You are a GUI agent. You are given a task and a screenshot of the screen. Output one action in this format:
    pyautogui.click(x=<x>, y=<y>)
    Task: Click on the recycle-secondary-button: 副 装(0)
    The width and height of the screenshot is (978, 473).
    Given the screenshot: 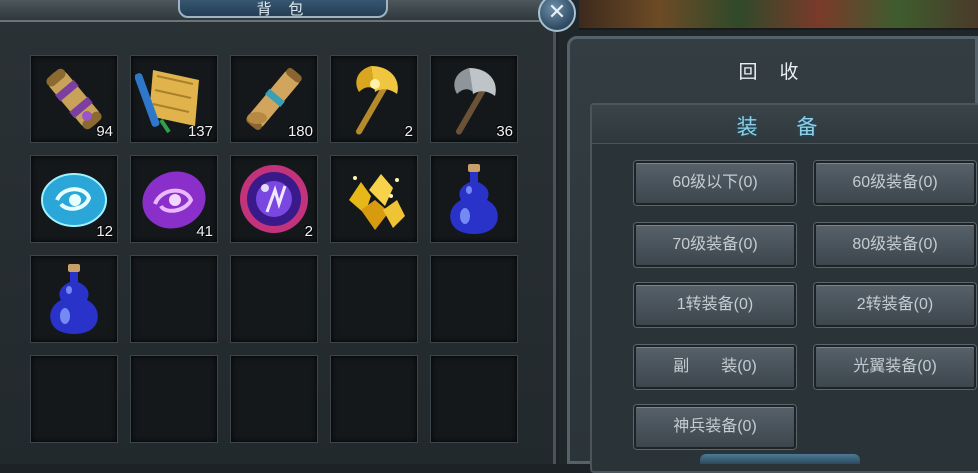 What is the action you would take?
    pyautogui.click(x=715, y=367)
    